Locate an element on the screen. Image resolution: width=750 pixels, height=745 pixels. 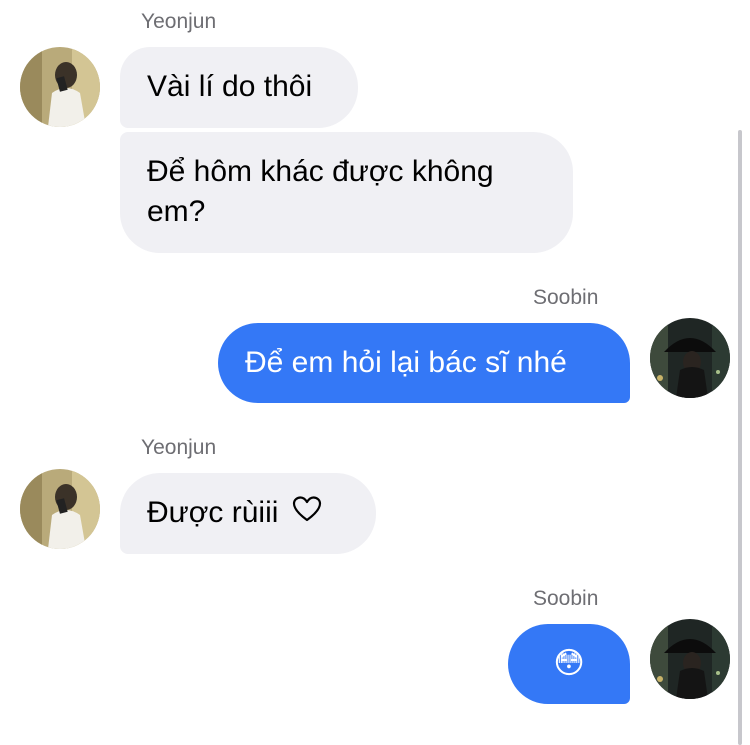
message-bubble-outgoing: Để em hỏi lại bác sĩ nhé is located at coordinates (424, 363).